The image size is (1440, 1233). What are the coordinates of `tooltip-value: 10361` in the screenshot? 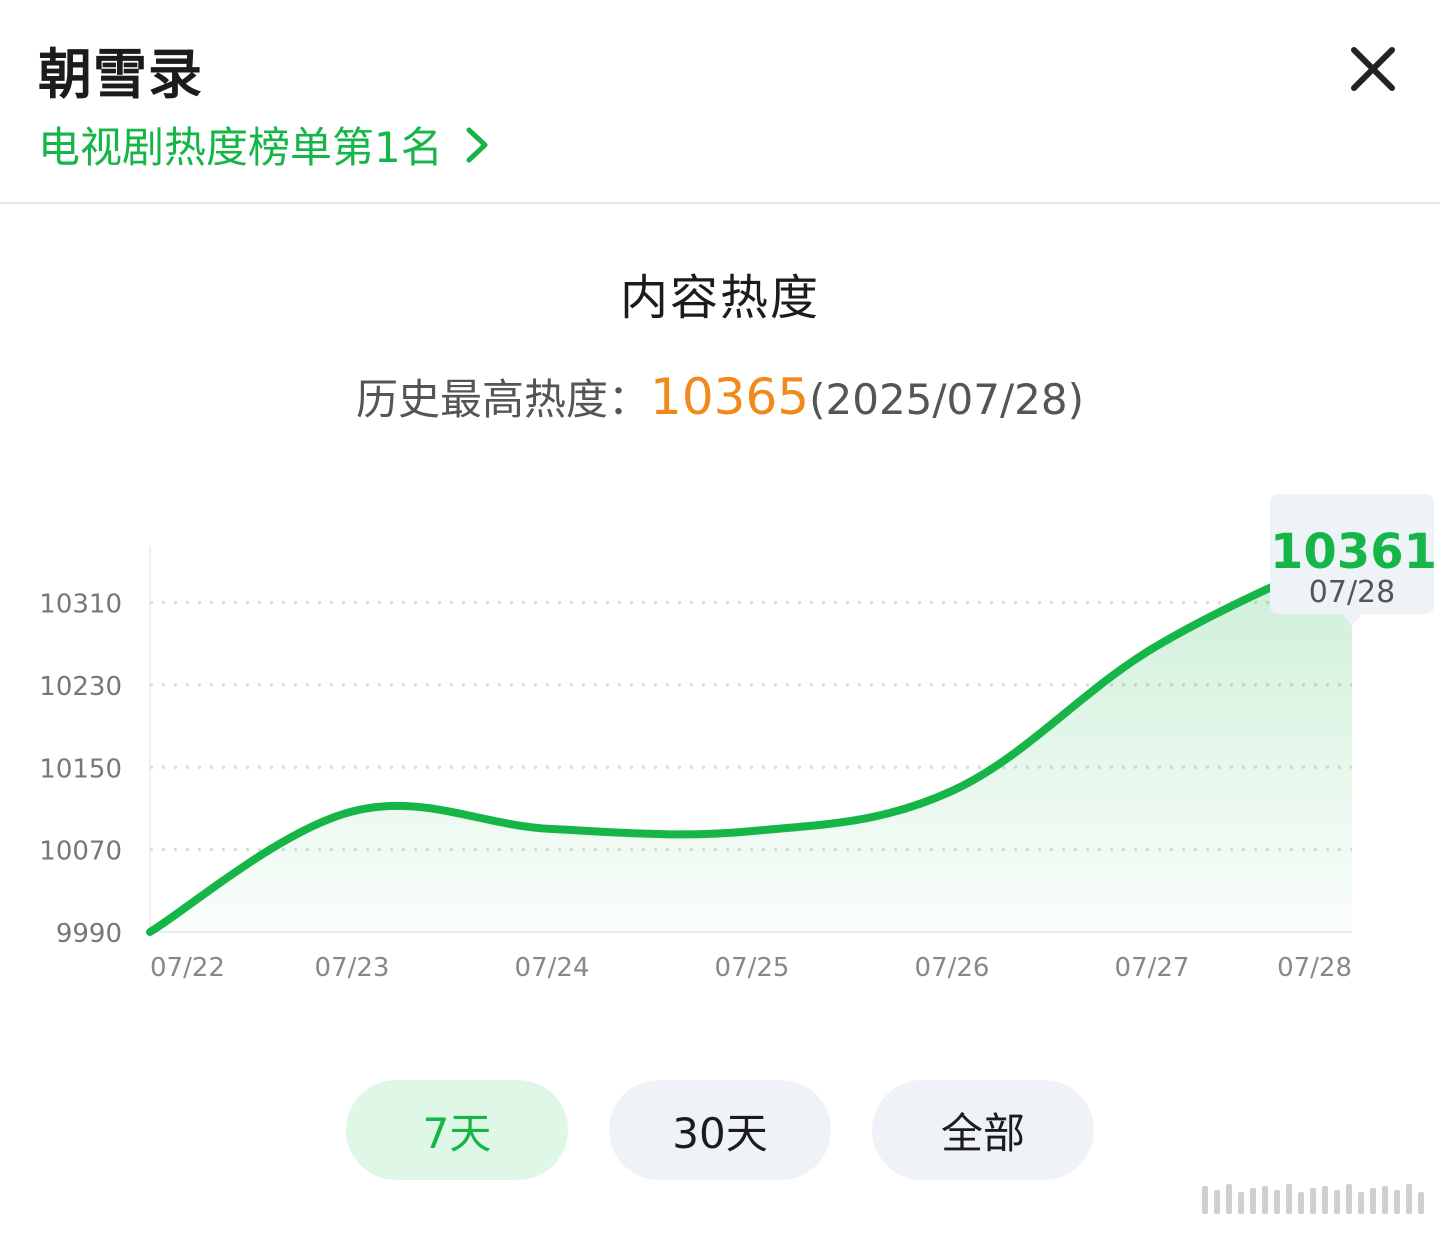 It's located at (1353, 552).